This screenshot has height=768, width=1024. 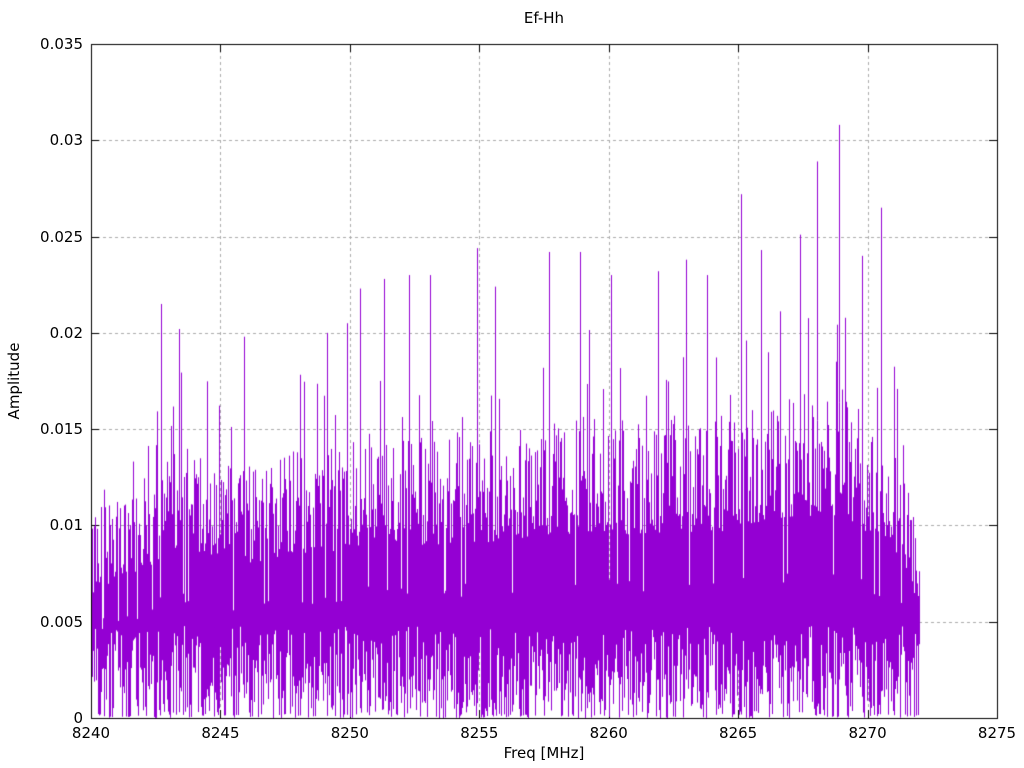 What do you see at coordinates (61, 622) in the screenshot?
I see `y-tick-label-0.005: 0.005` at bounding box center [61, 622].